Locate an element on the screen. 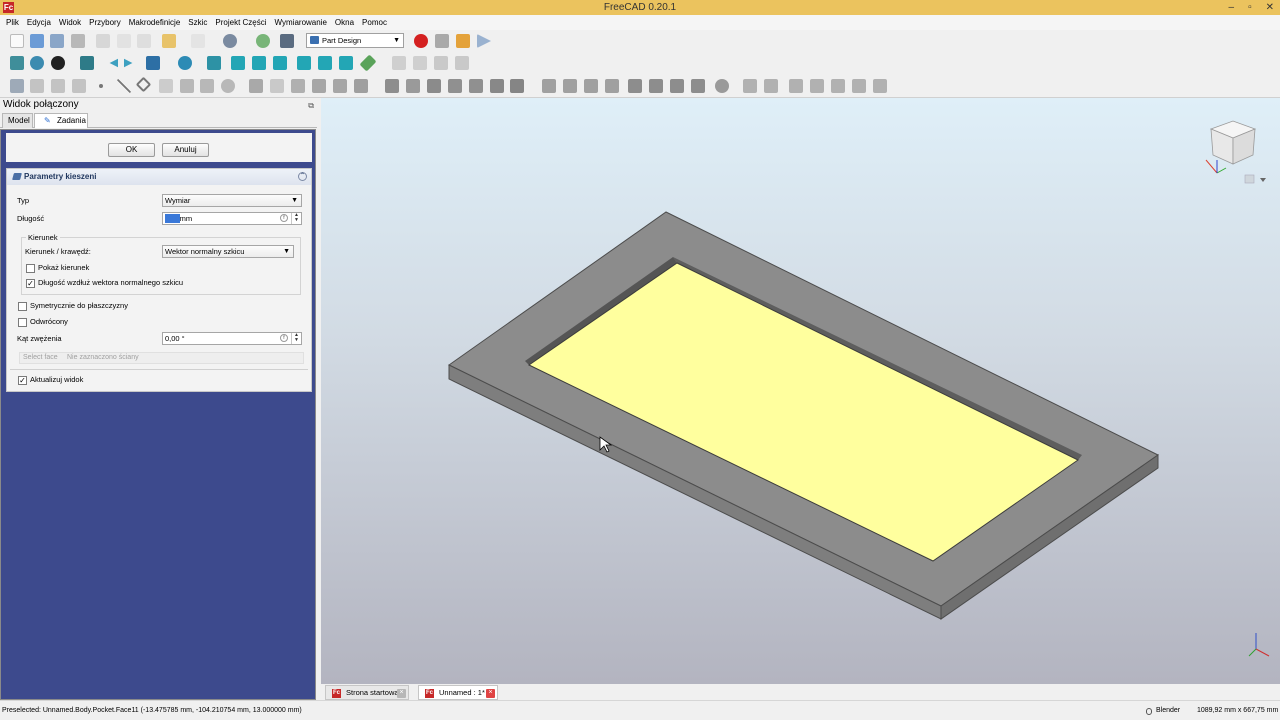  back-arrow-icon is located at coordinates (113, 63).